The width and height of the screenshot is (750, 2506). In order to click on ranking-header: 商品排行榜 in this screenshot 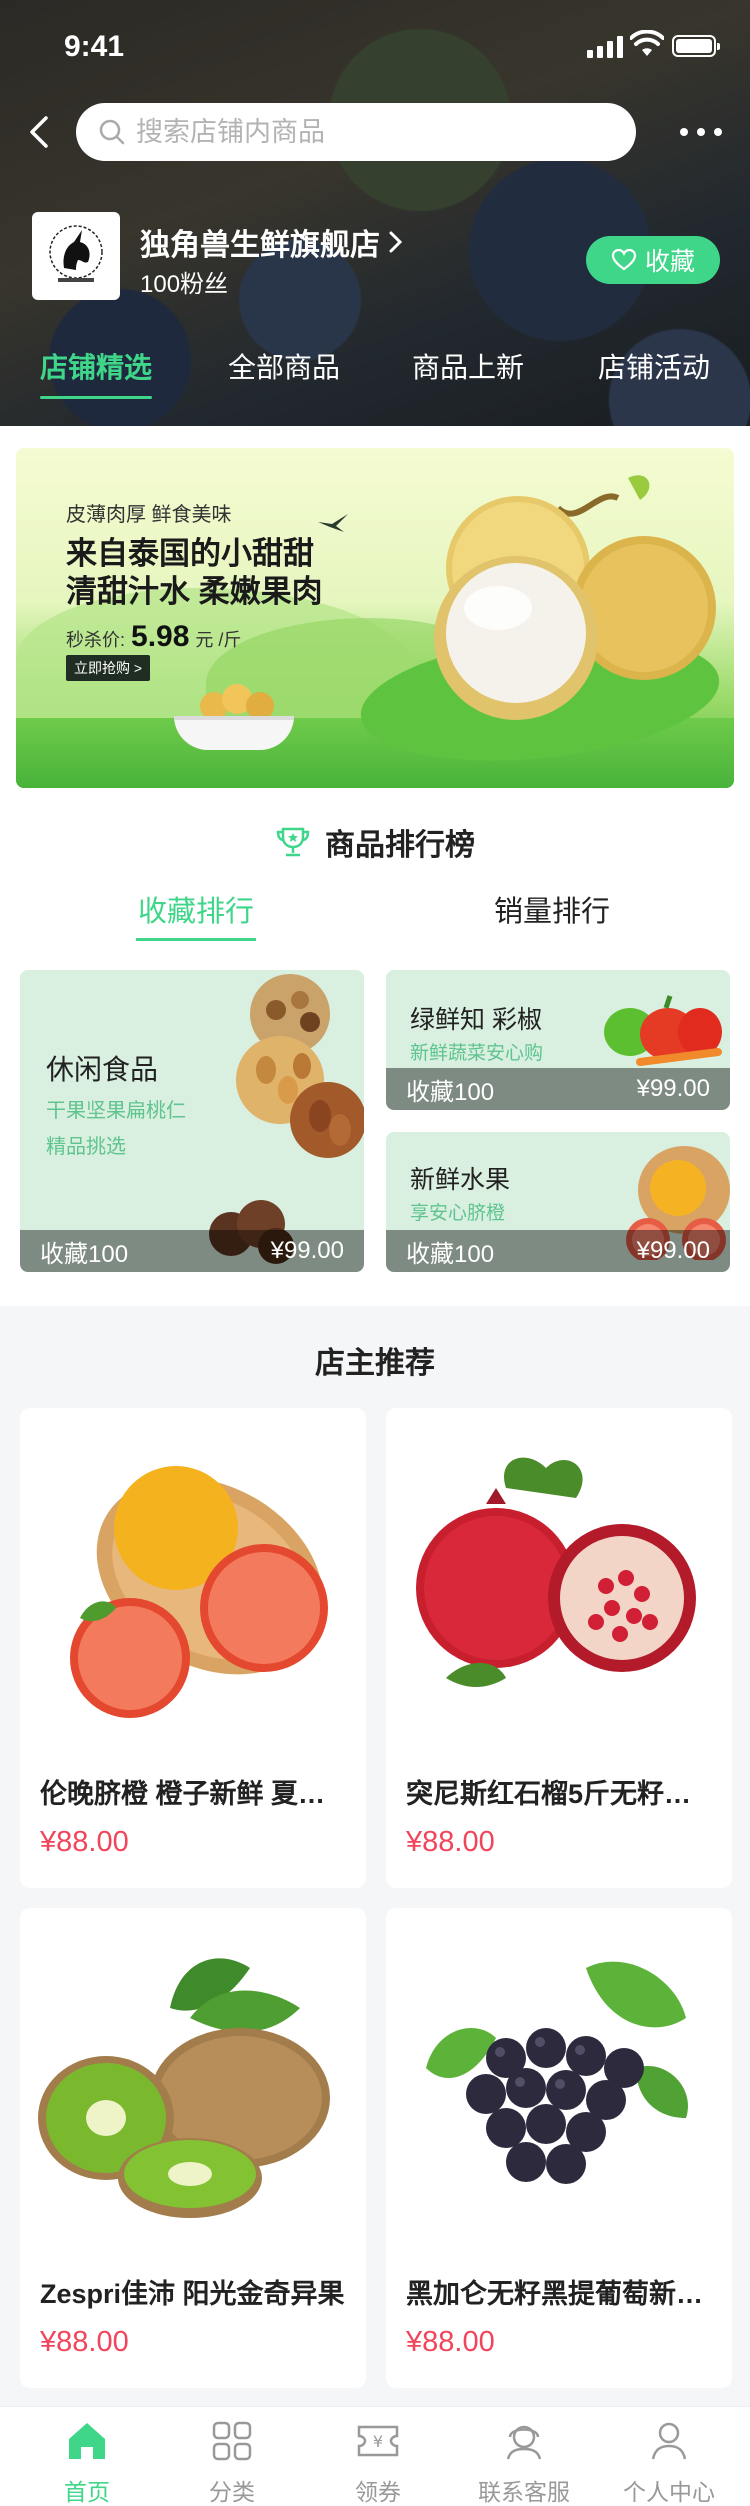, I will do `click(375, 842)`.